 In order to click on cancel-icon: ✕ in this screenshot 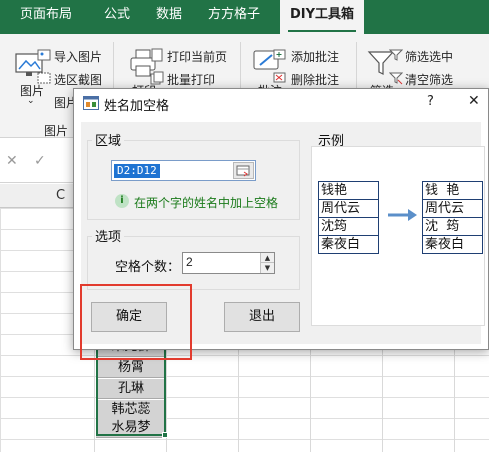, I will do `click(12, 161)`.